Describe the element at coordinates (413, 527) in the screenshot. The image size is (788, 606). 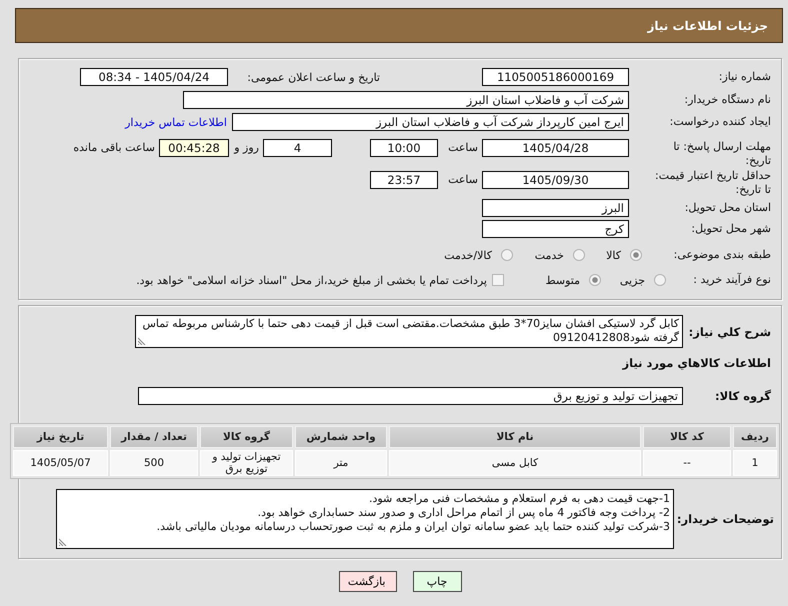
I see `note-line: 3-شرکت تولید کننده حتما باید عضو سامانه توان ایران و ملزم به ثبت صورتحساب درسامانه مودیان مالیاتی باشد.` at that location.